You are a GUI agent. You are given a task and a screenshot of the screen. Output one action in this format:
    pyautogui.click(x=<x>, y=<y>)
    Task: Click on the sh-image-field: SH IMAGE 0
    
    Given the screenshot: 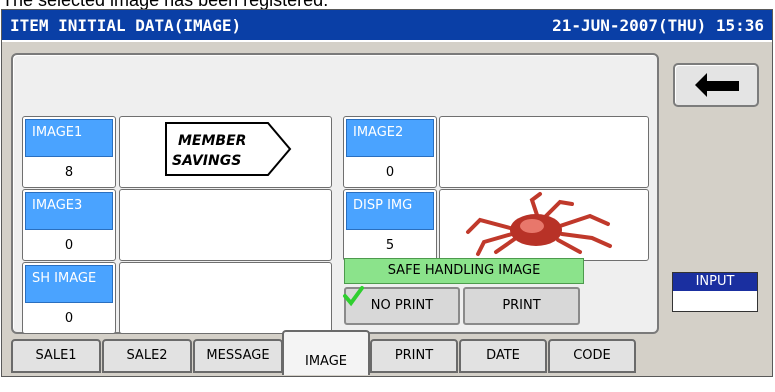 What is the action you would take?
    pyautogui.click(x=69, y=298)
    